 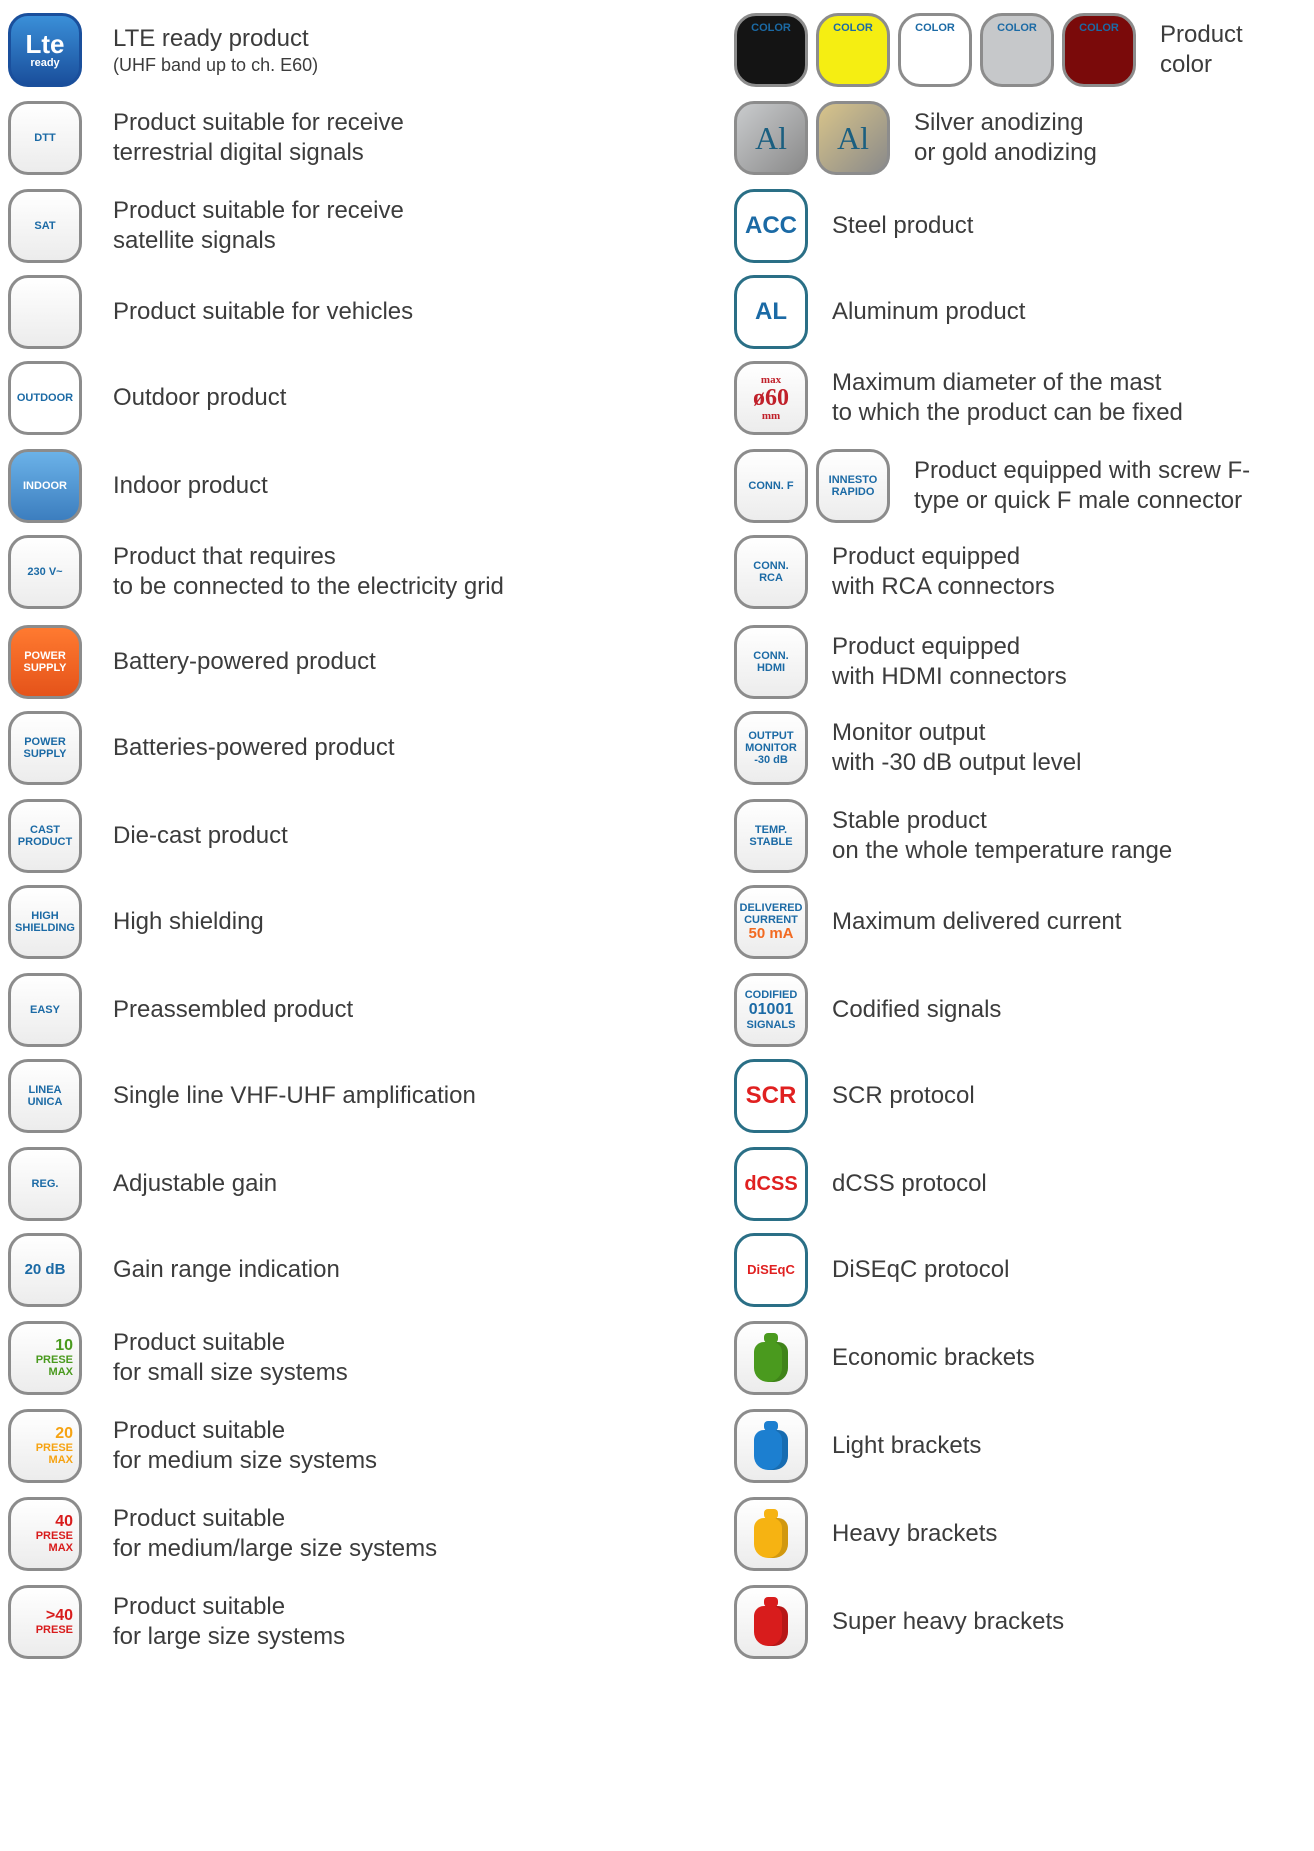 I want to click on left-label-indoor: Indoor product, so click(x=190, y=486).